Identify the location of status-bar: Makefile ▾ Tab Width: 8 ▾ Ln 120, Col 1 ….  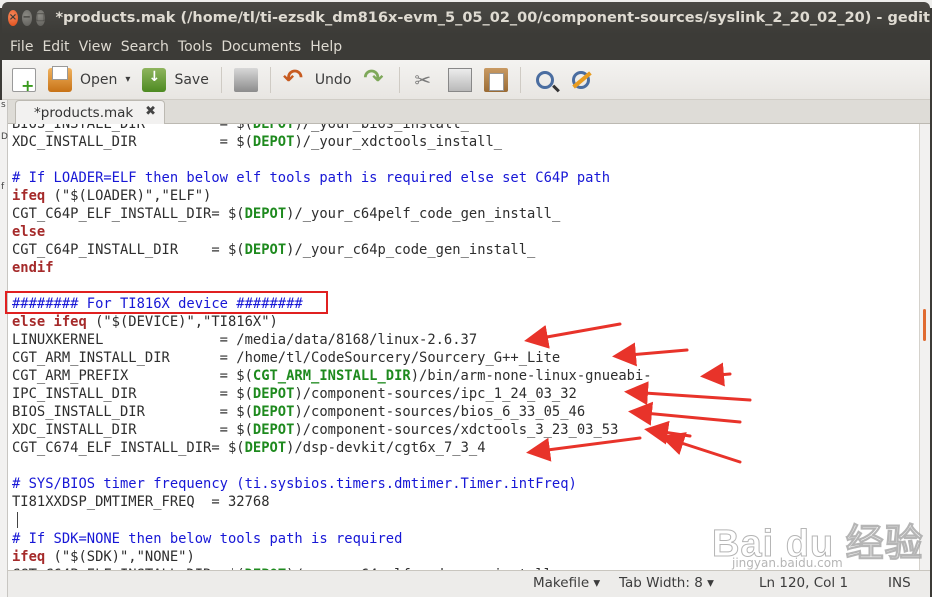
(466, 583).